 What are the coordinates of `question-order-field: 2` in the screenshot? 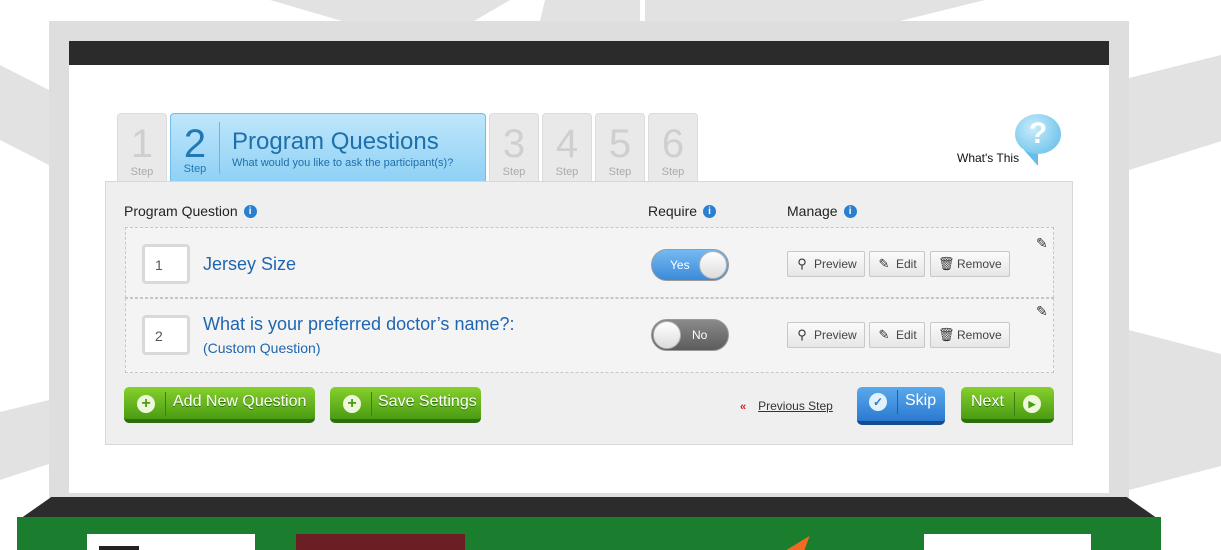 It's located at (166, 335).